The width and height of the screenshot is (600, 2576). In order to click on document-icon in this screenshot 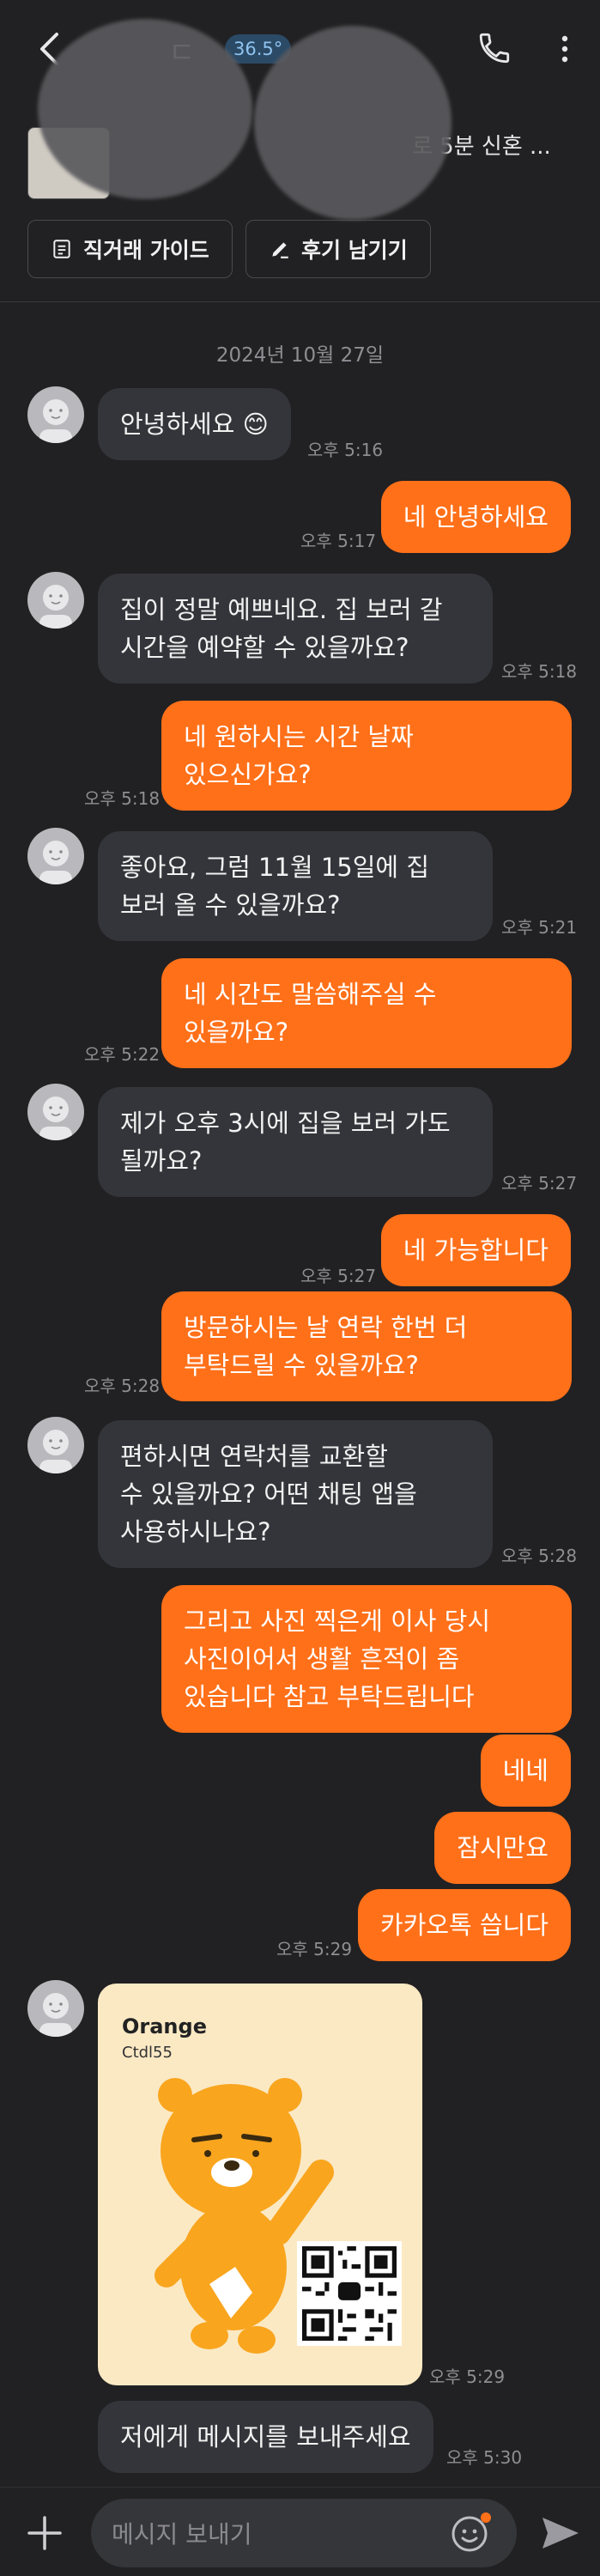, I will do `click(62, 249)`.